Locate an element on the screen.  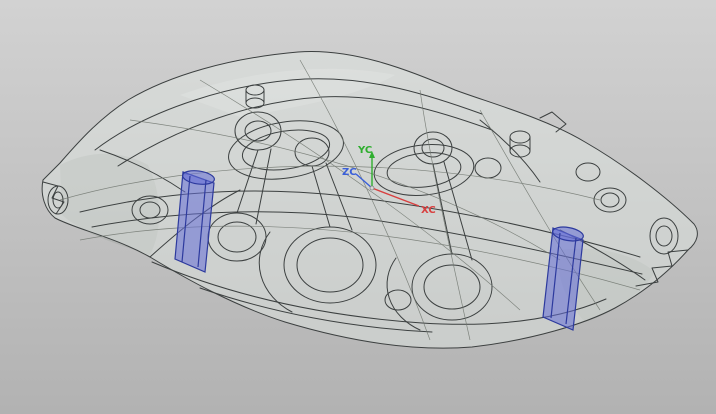
triad-origin is located at coordinates (372, 188).